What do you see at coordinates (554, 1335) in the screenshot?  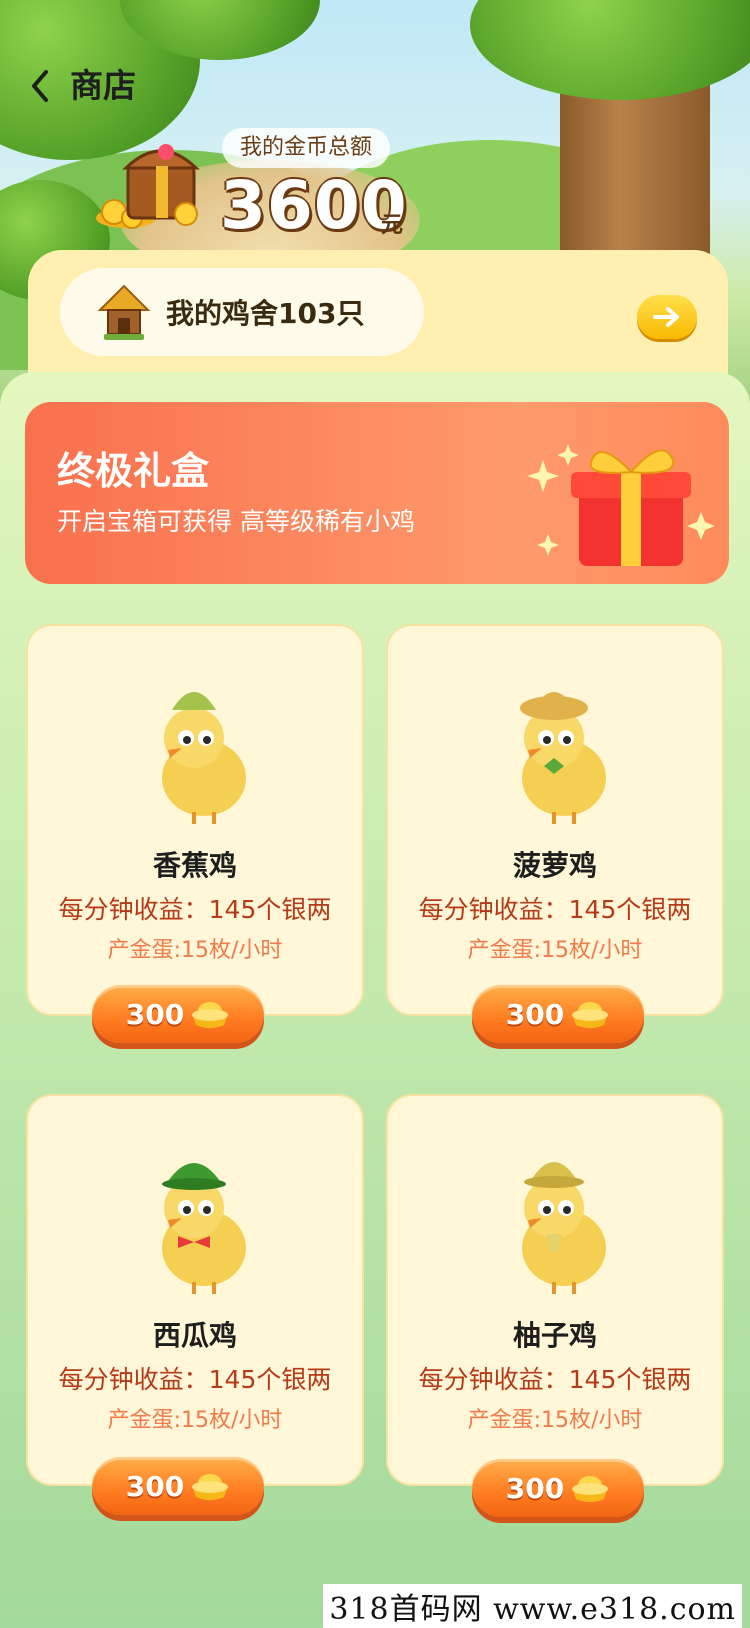 I see `product-name: 柚子鸡` at bounding box center [554, 1335].